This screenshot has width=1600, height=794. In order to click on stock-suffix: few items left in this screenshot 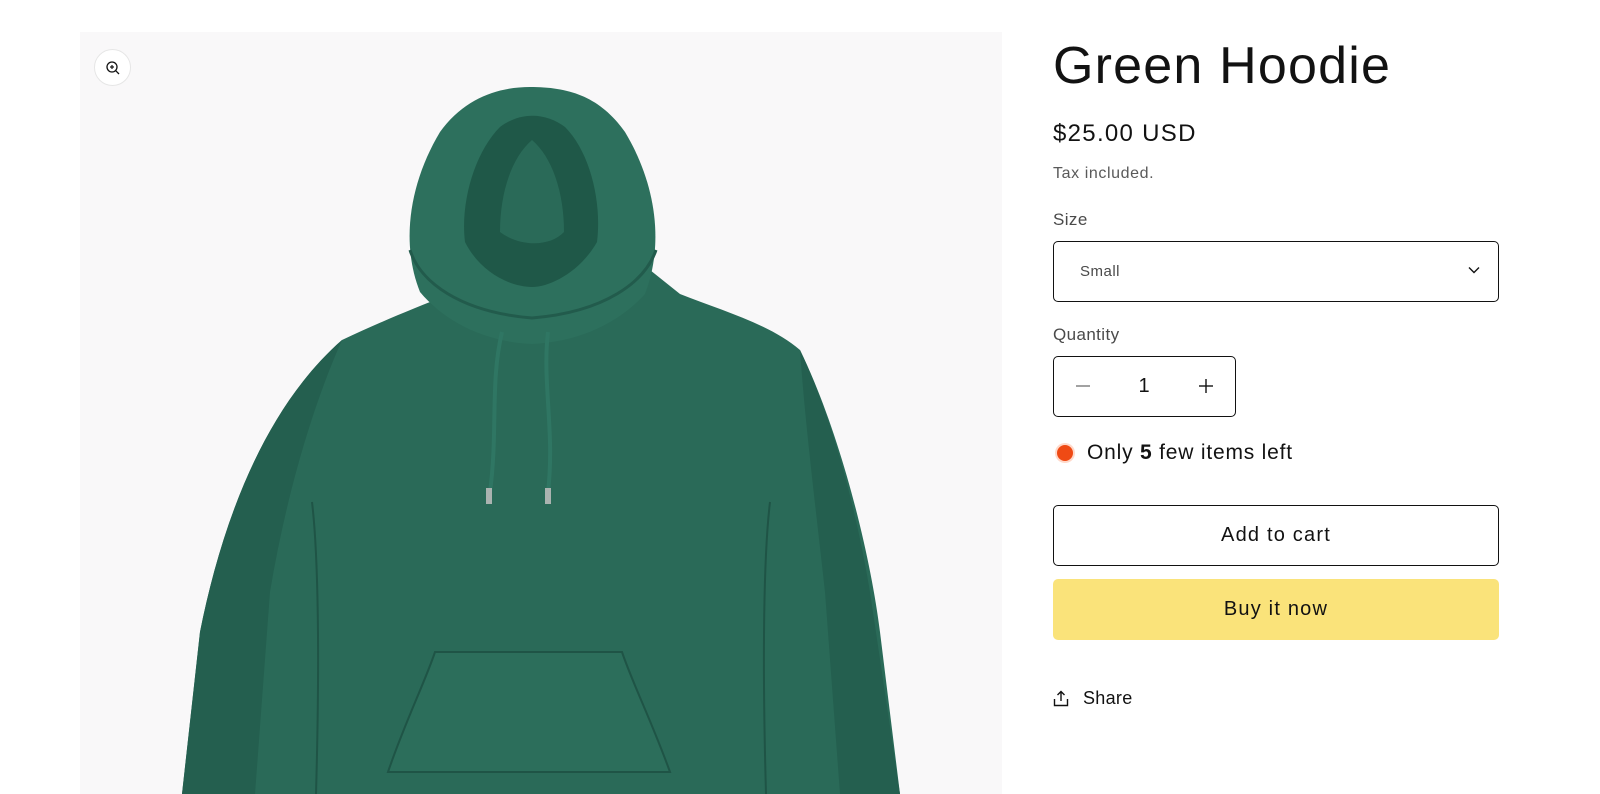, I will do `click(1226, 452)`.